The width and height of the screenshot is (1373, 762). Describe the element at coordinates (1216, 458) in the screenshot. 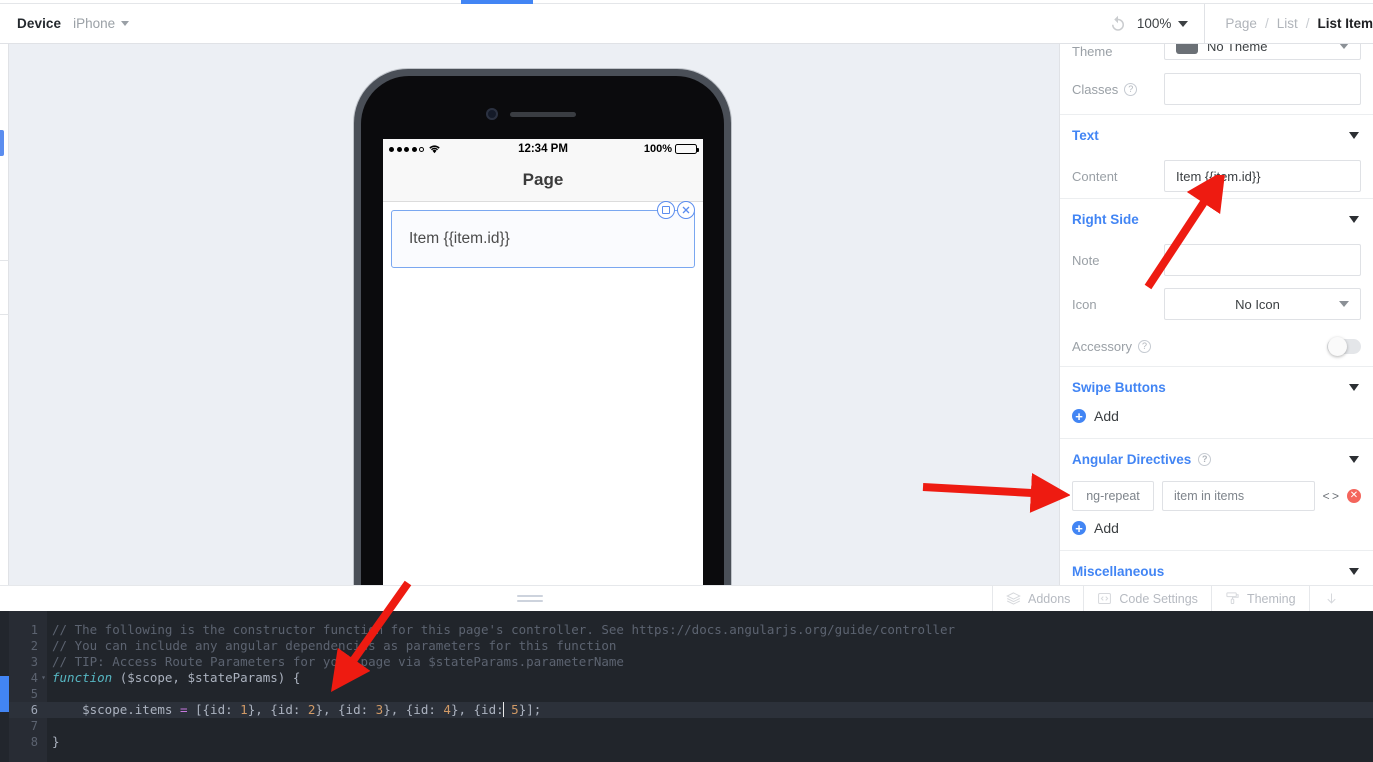

I see `section-header-angular-directives: Angular Directives ?` at that location.